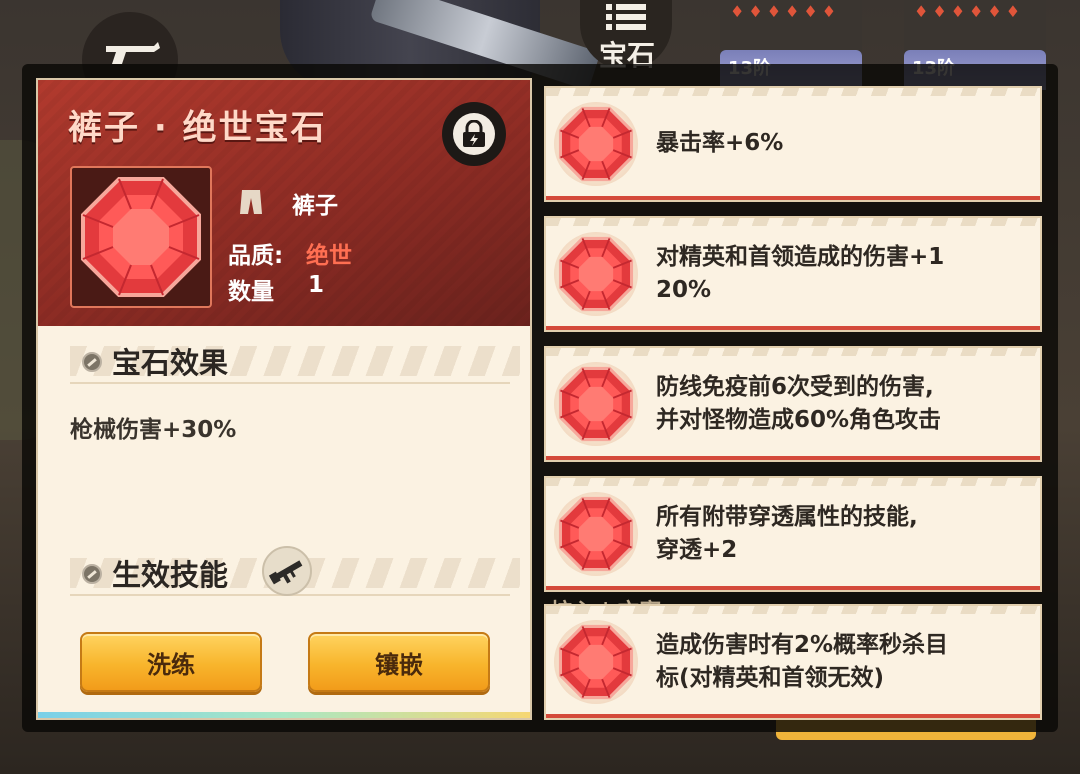 This screenshot has width=1080, height=774. I want to click on slot-name: 裤子, so click(315, 206).